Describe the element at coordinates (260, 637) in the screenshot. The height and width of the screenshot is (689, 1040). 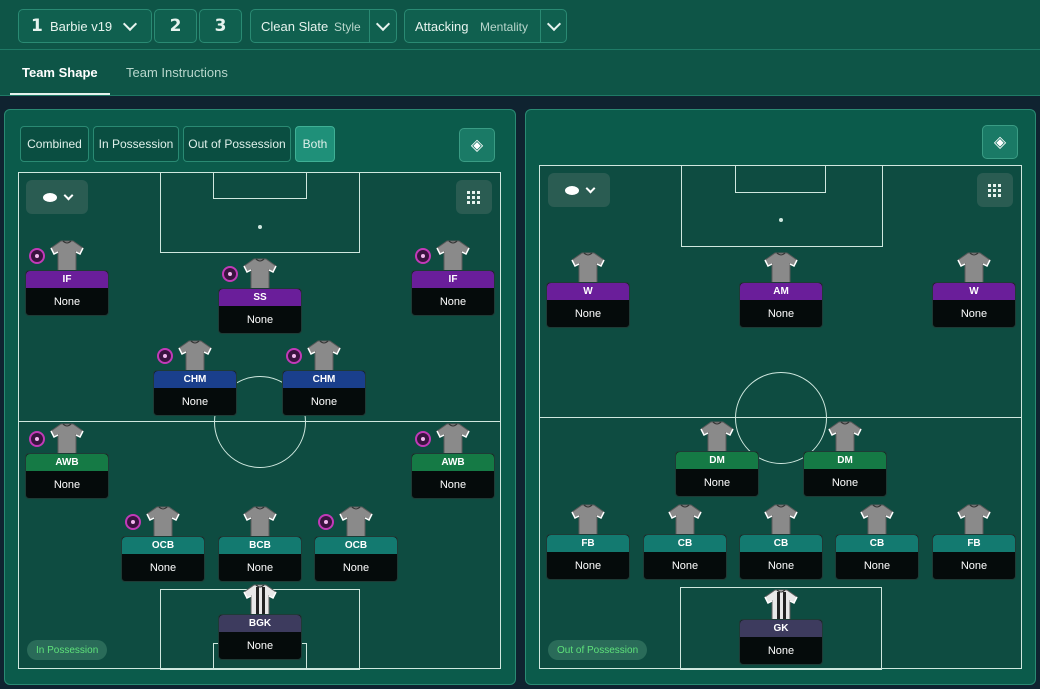
I see `player-position-card: BGK None` at that location.